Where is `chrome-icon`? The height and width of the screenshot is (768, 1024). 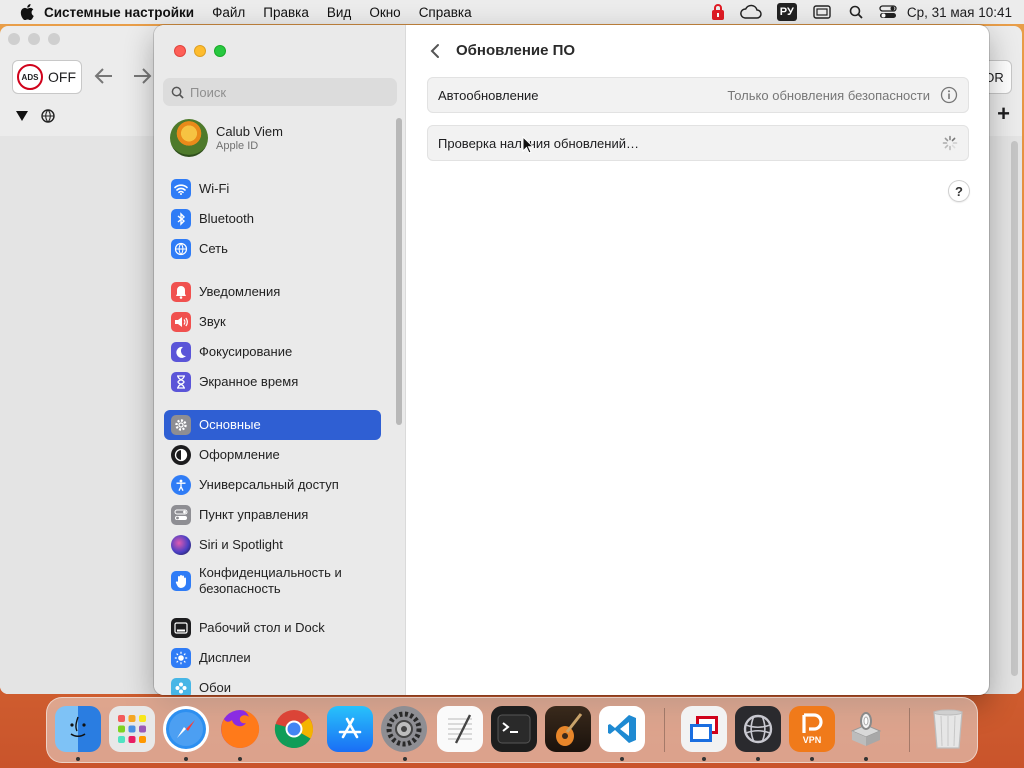 chrome-icon is located at coordinates (294, 729).